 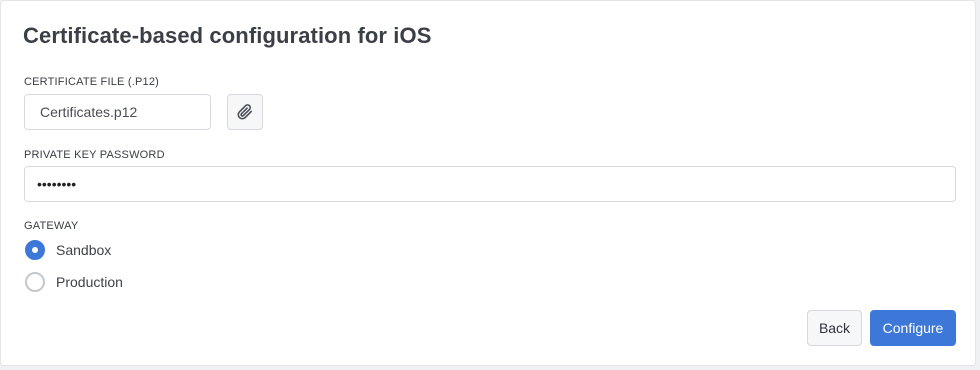 I want to click on certificate-file-label: CERTIFICATE FILE (.P12), so click(x=91, y=82).